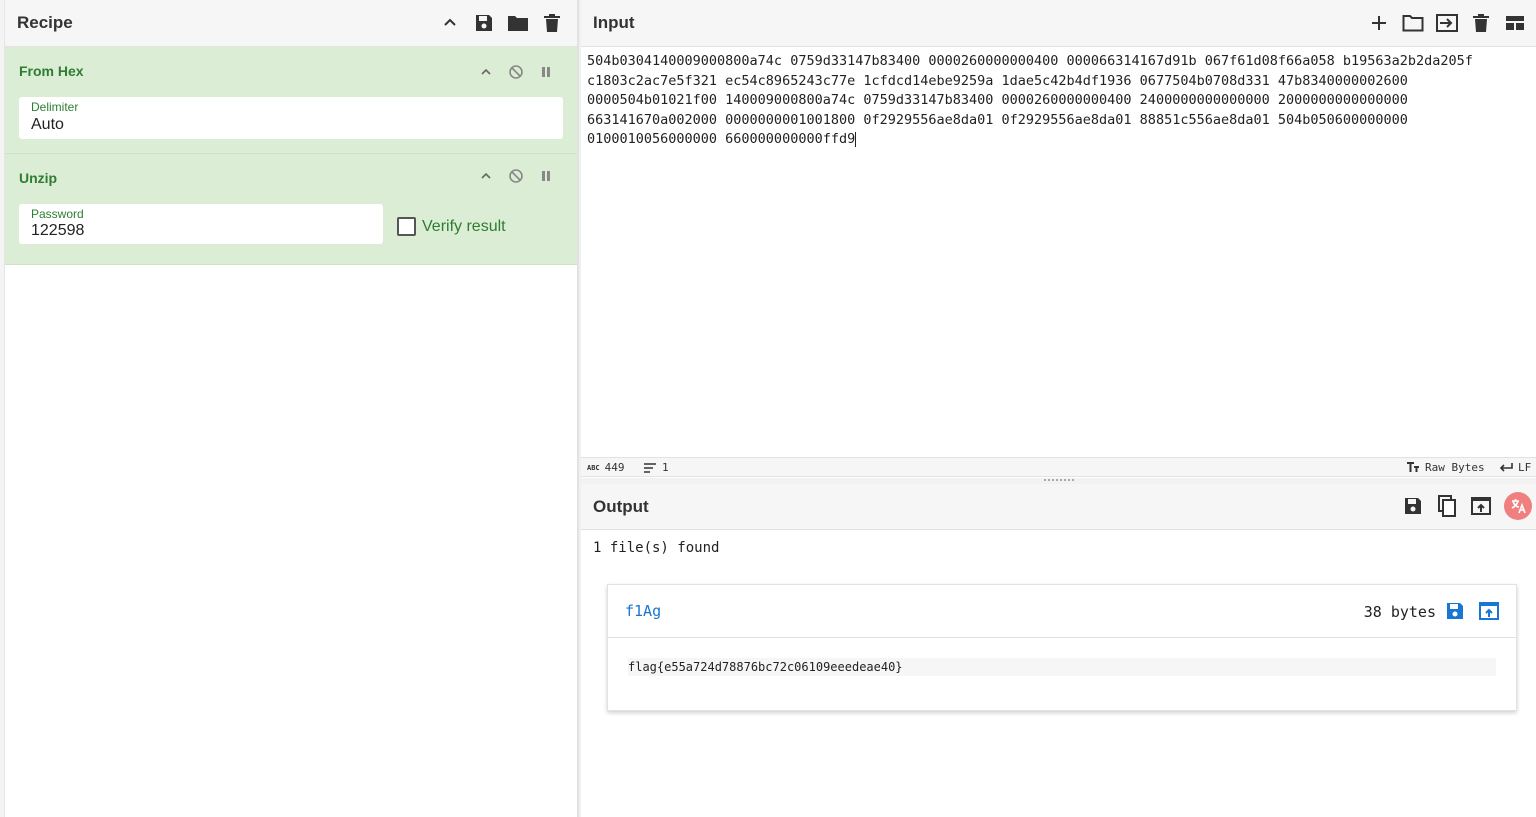  Describe the element at coordinates (518, 23) in the screenshot. I see `load-recipe-folder-icon` at that location.